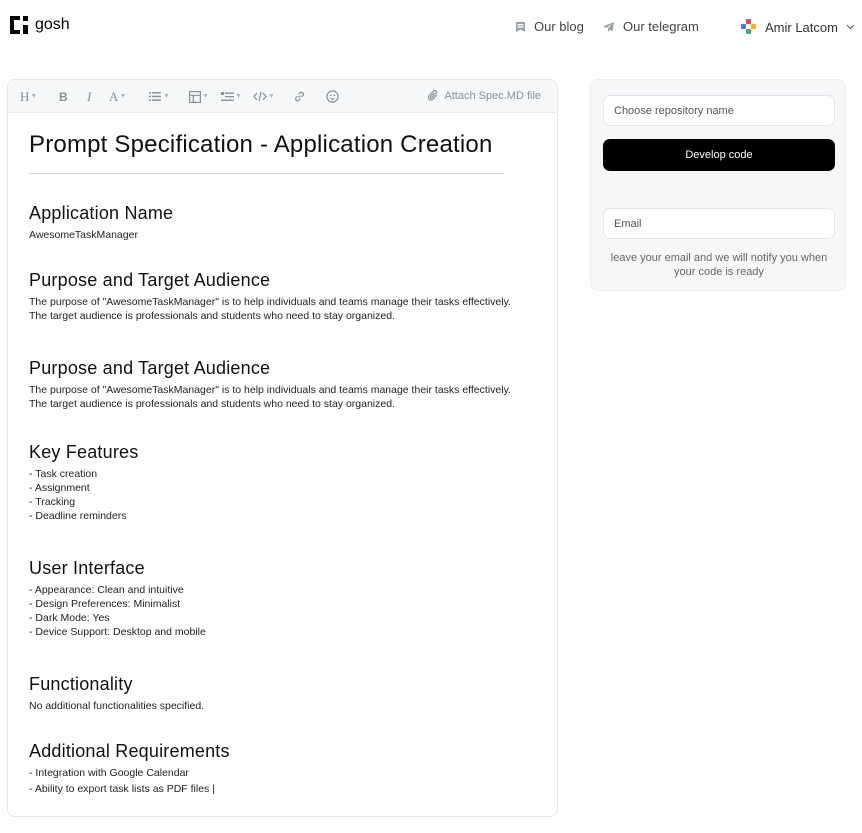 The height and width of the screenshot is (833, 862). Describe the element at coordinates (69, 618) in the screenshot. I see `section-line: - Dark Mode: Yes` at that location.